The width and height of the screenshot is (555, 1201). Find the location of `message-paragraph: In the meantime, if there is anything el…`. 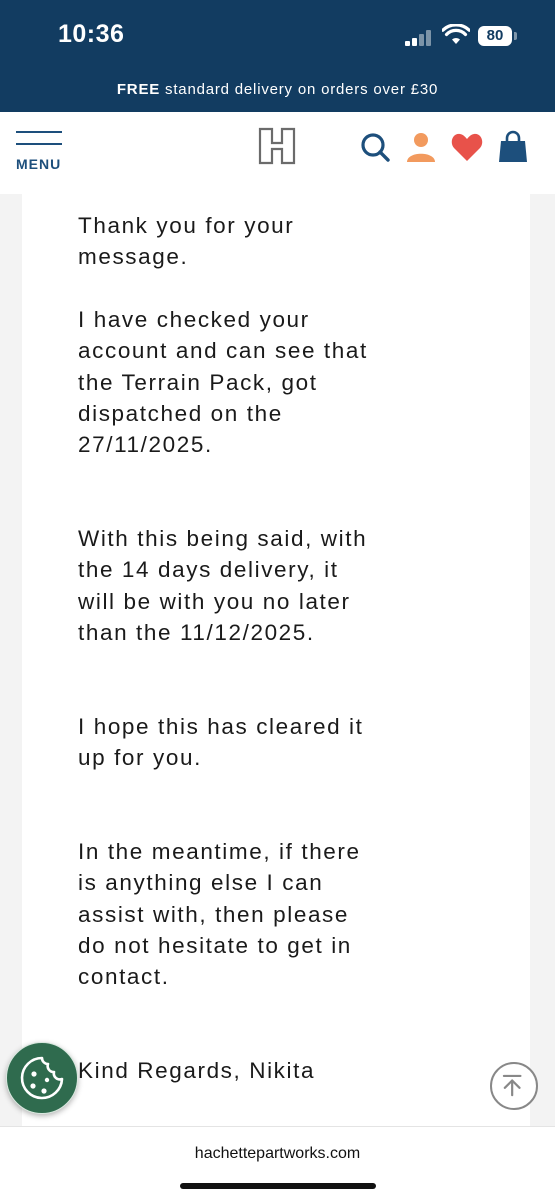

message-paragraph: In the meantime, if there is anything el… is located at coordinates (219, 914).